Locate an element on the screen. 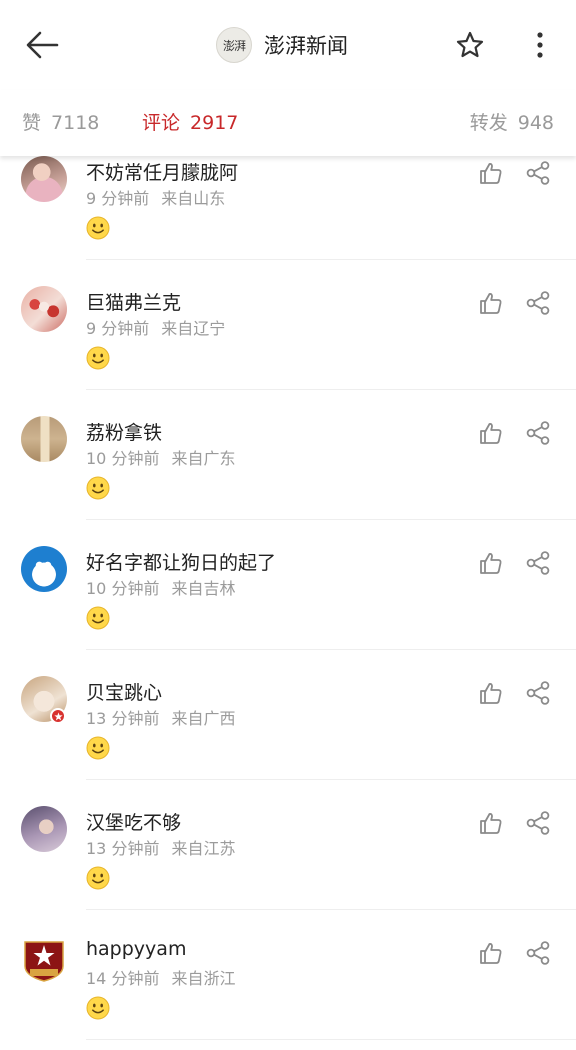 Image resolution: width=576 pixels, height=1050 pixels. comment-location: 来自辽宁 is located at coordinates (193, 328).